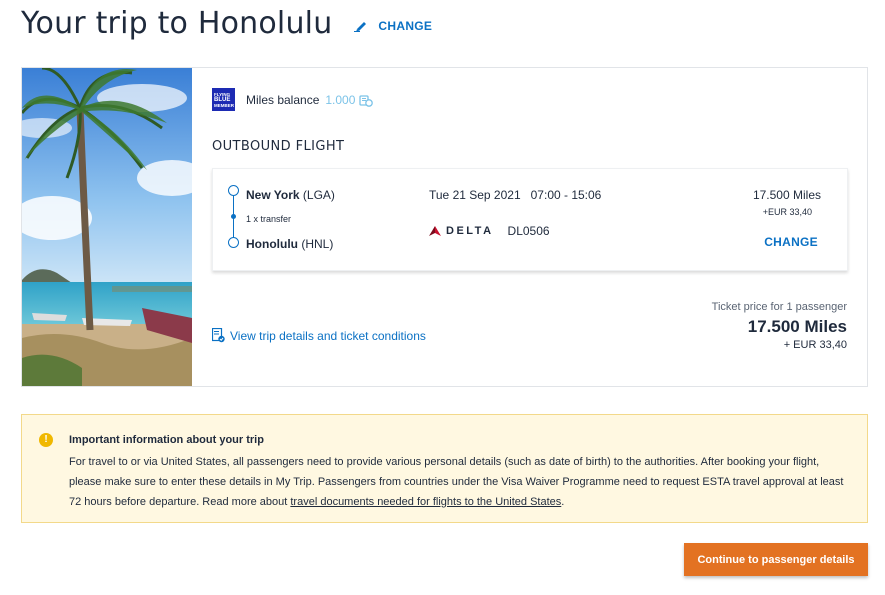 The height and width of the screenshot is (595, 885). I want to click on origin: New York (LGA), so click(290, 195).